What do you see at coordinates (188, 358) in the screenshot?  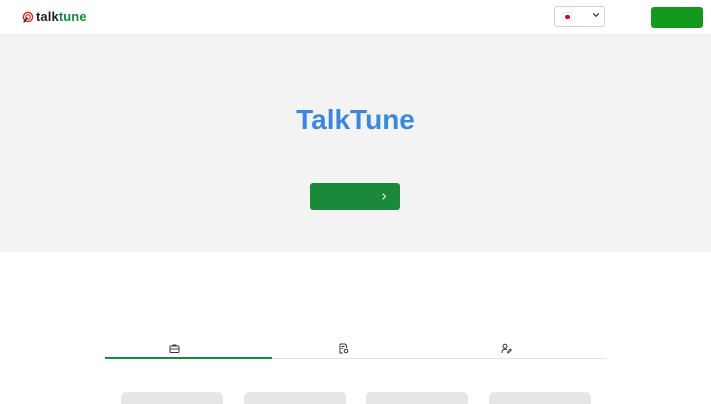 I see `tab-active-indicator` at bounding box center [188, 358].